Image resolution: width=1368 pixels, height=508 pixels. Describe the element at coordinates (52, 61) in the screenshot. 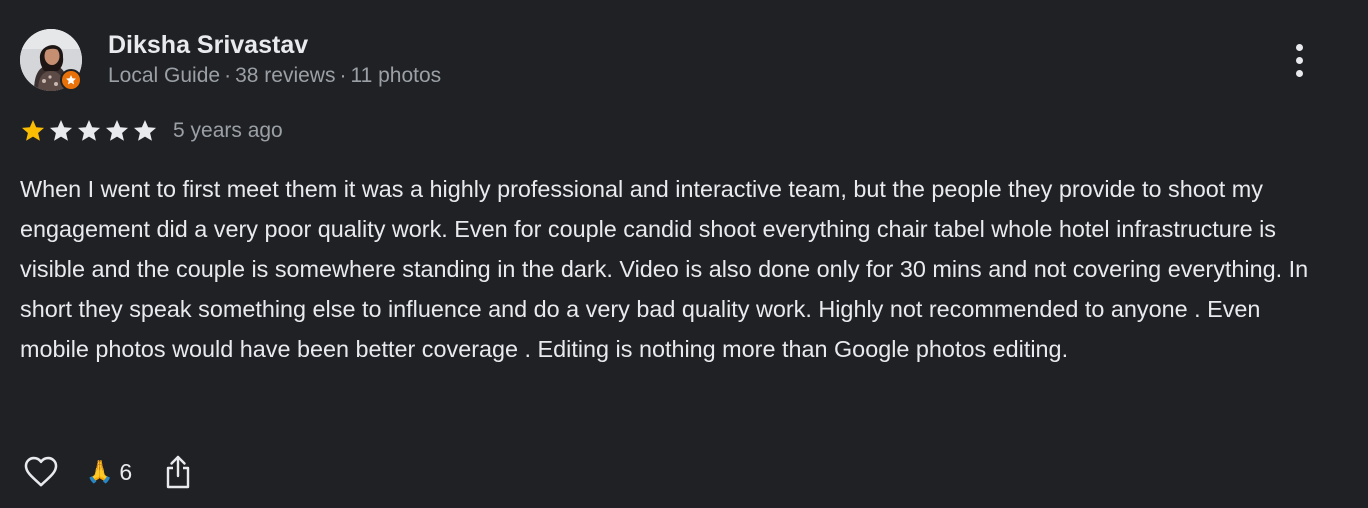

I see `author-avatar` at that location.